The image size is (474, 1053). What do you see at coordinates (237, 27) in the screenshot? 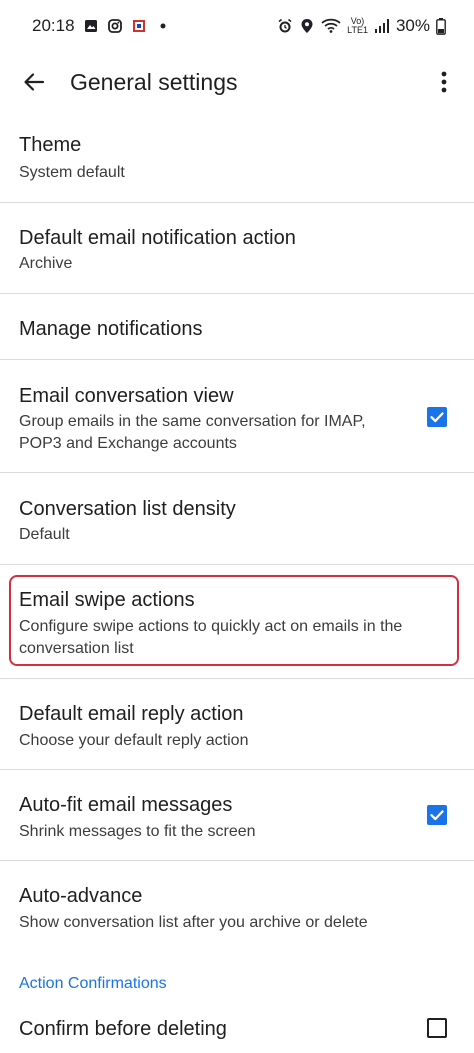
I see `status-bar: 20:18 Vo) LTE1 30%` at bounding box center [237, 27].